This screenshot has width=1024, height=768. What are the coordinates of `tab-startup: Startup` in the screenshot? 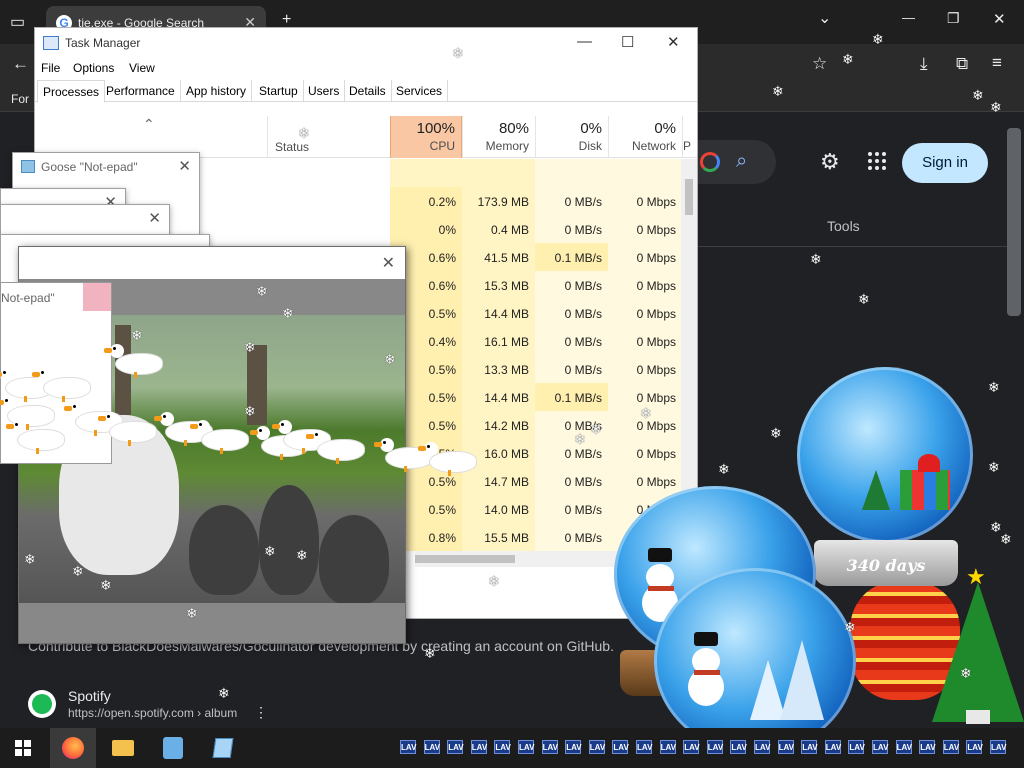 It's located at (279, 91).